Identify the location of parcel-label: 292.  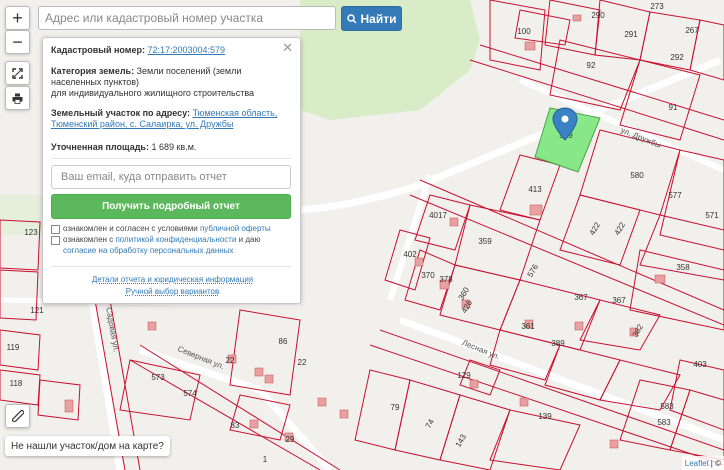
(677, 57).